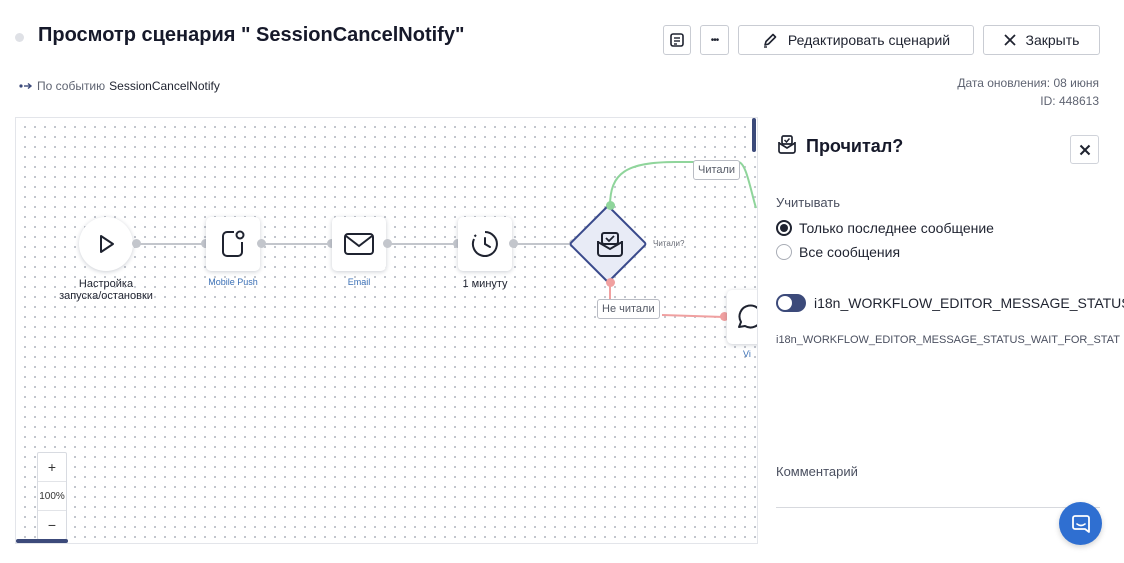  I want to click on vertical-scrollbar, so click(754, 135).